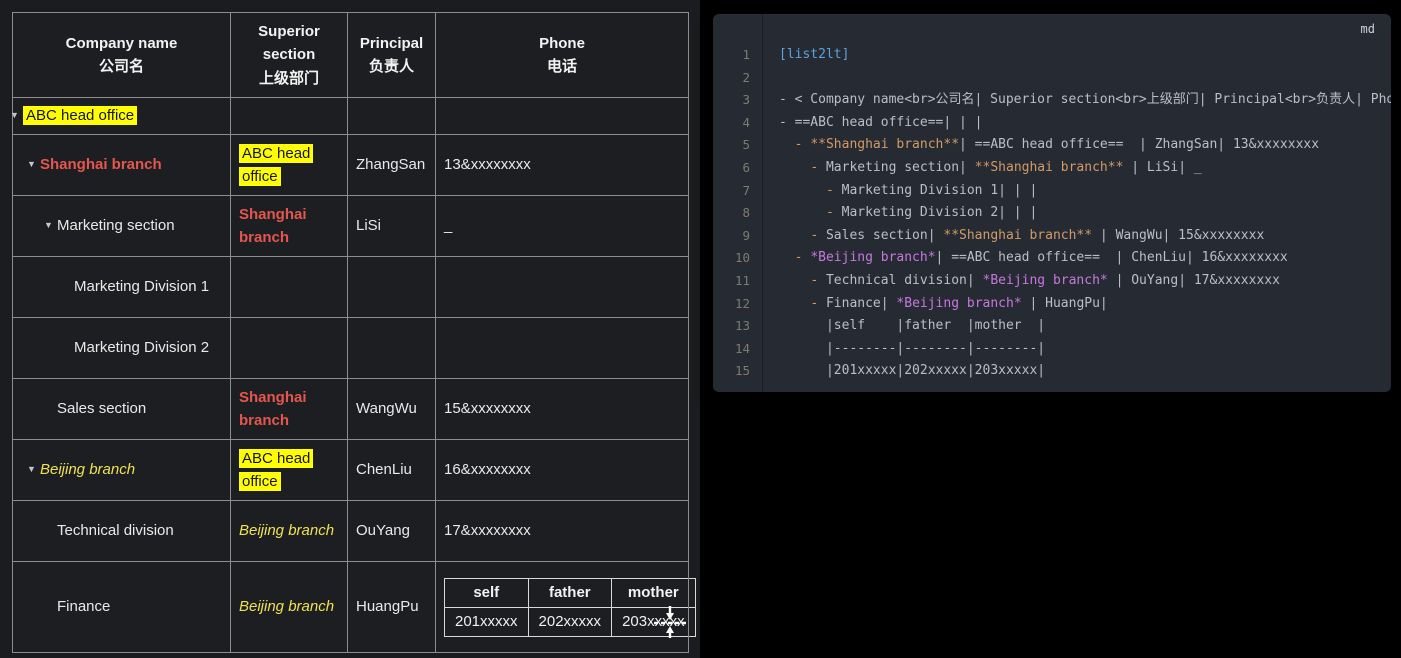 The height and width of the screenshot is (658, 1401). Describe the element at coordinates (80, 116) in the screenshot. I see `company-name: ABC head office` at that location.